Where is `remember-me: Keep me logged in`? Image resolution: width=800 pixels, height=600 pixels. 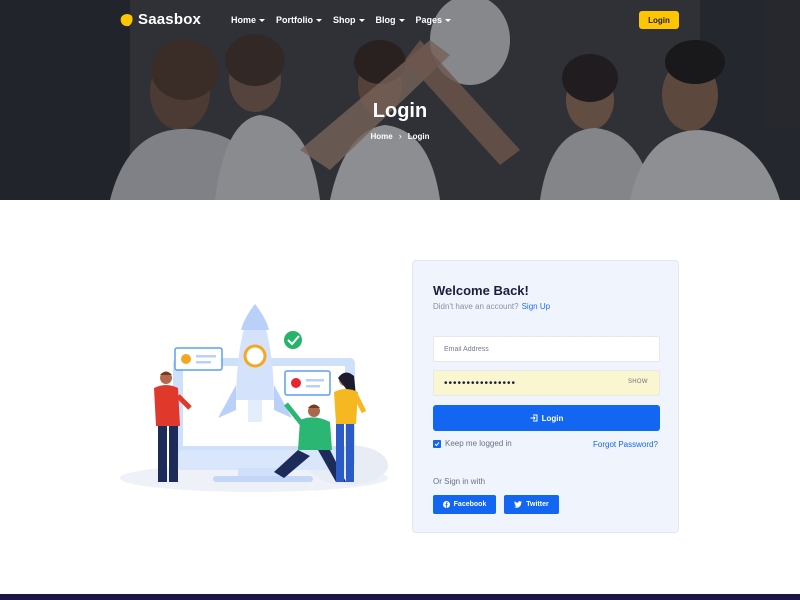
remember-me: Keep me logged in is located at coordinates (472, 443).